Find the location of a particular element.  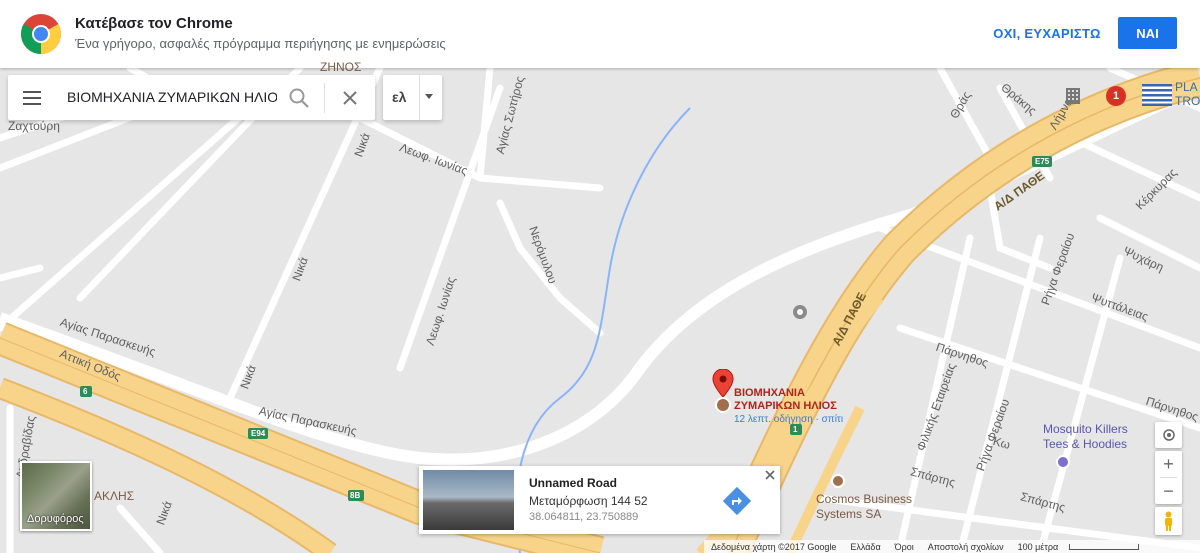

street-label: Ζαχτούρη is located at coordinates (34, 126).